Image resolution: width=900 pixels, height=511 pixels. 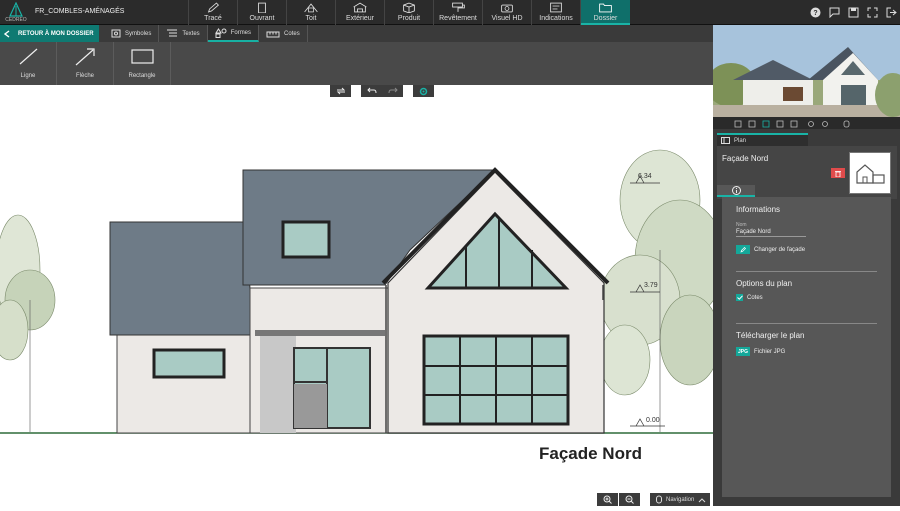 I want to click on help-icon: ?, so click(x=815, y=13).